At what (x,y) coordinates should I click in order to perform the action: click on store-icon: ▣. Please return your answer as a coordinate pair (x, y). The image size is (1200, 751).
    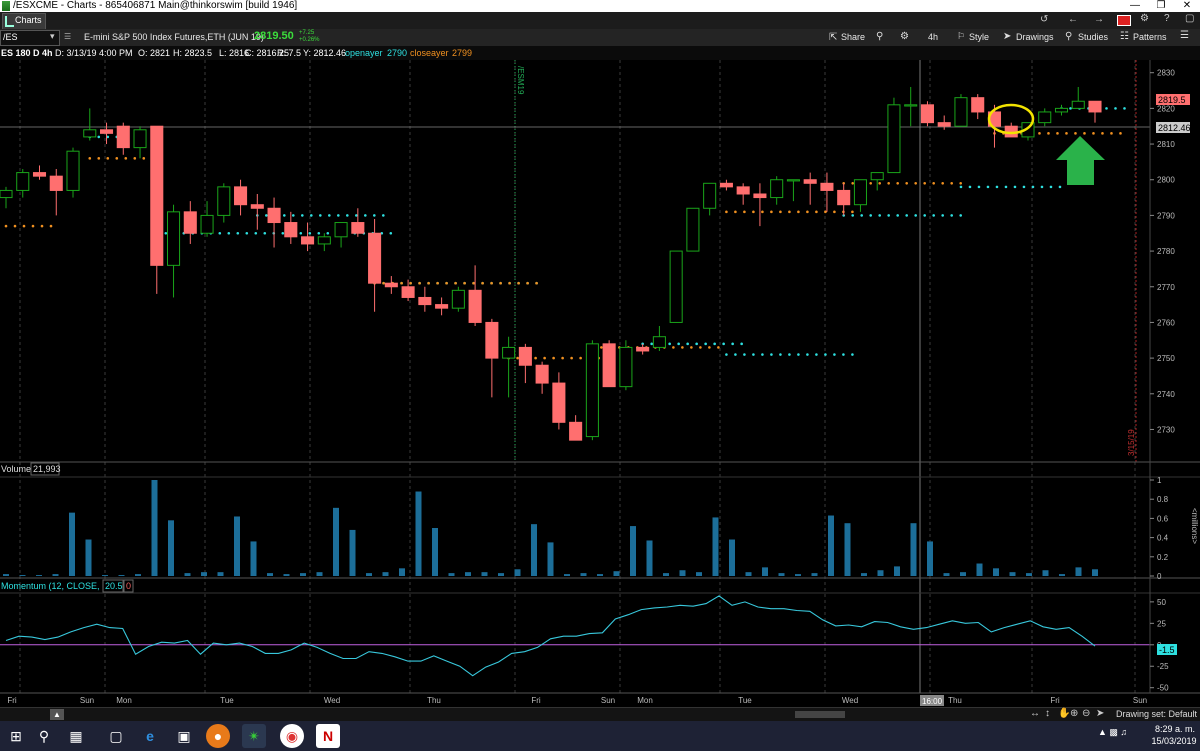
    Looking at the image, I should click on (184, 736).